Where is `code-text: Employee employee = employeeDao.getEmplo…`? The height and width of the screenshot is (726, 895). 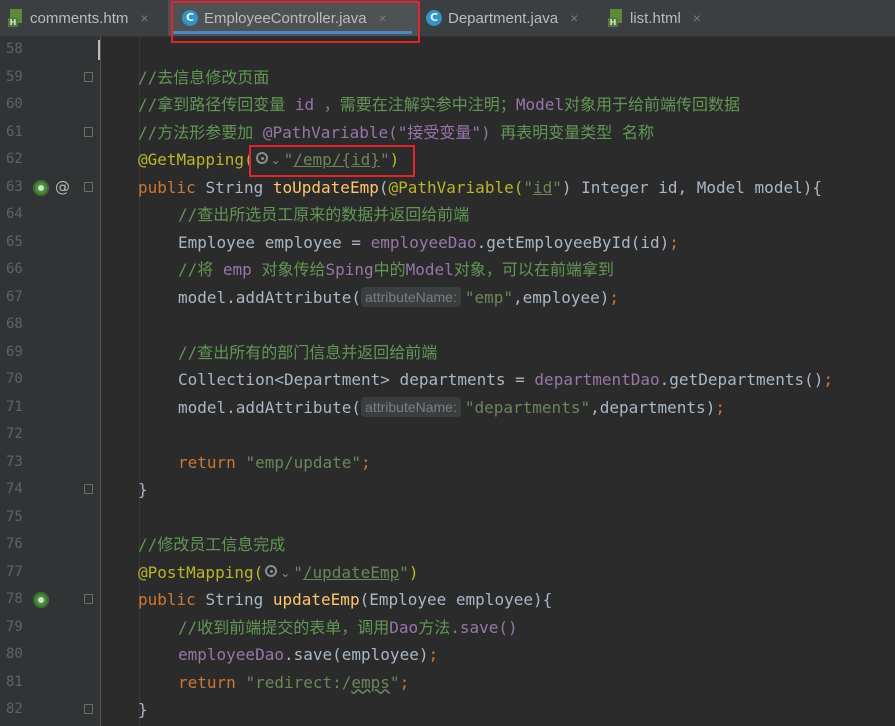
code-text: Employee employee = employeeDao.getEmplo… is located at coordinates (428, 242).